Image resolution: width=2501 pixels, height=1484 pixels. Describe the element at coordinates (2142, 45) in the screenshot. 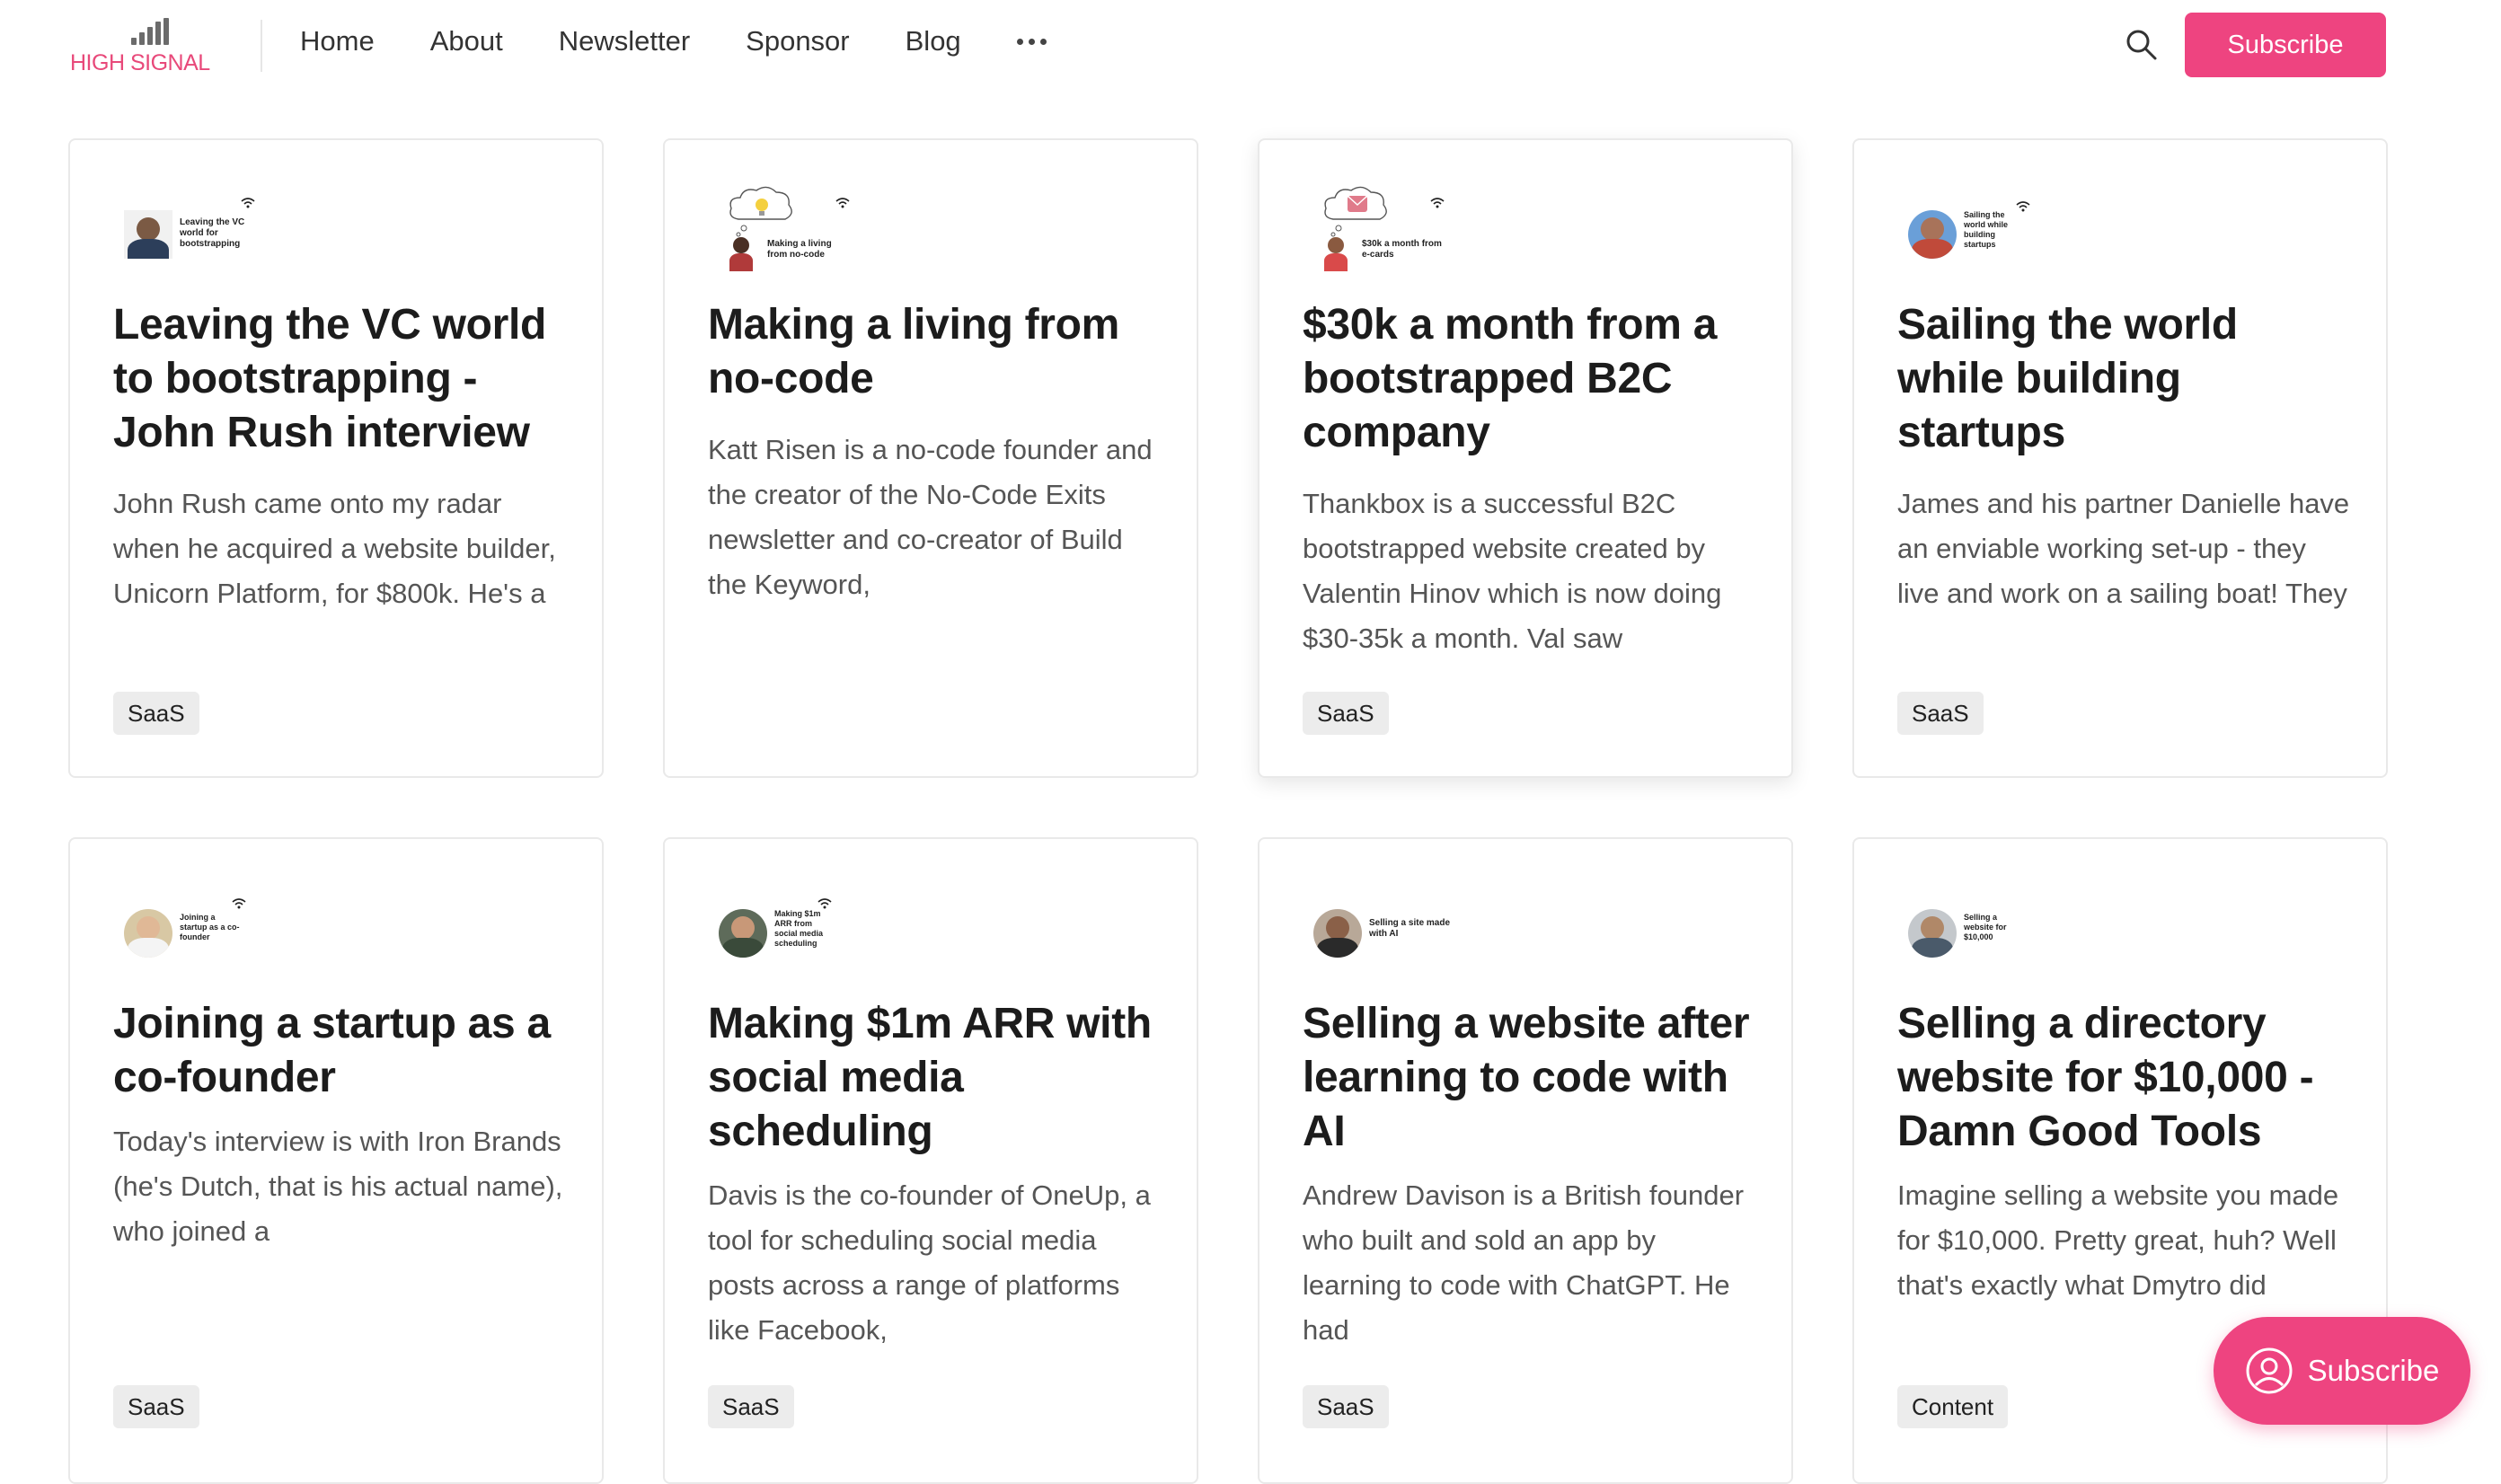

I see `search-icon` at that location.